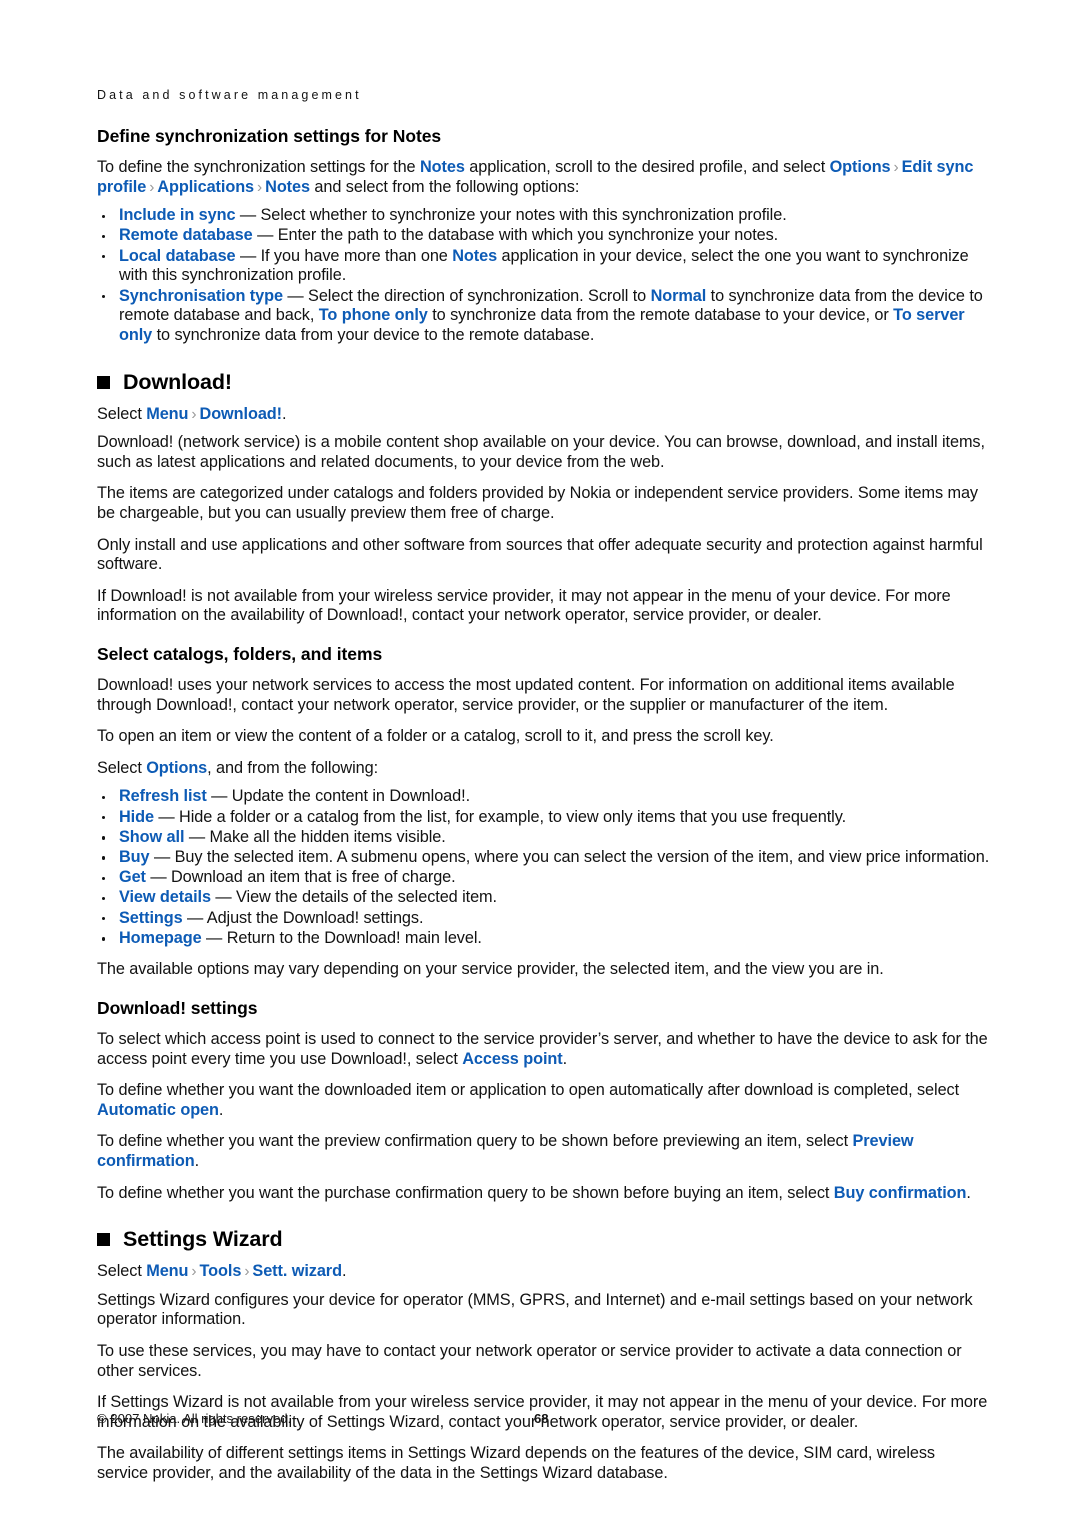  Describe the element at coordinates (201, 295) in the screenshot. I see `ui-term-synchronisation-type: Synchronisation type` at that location.